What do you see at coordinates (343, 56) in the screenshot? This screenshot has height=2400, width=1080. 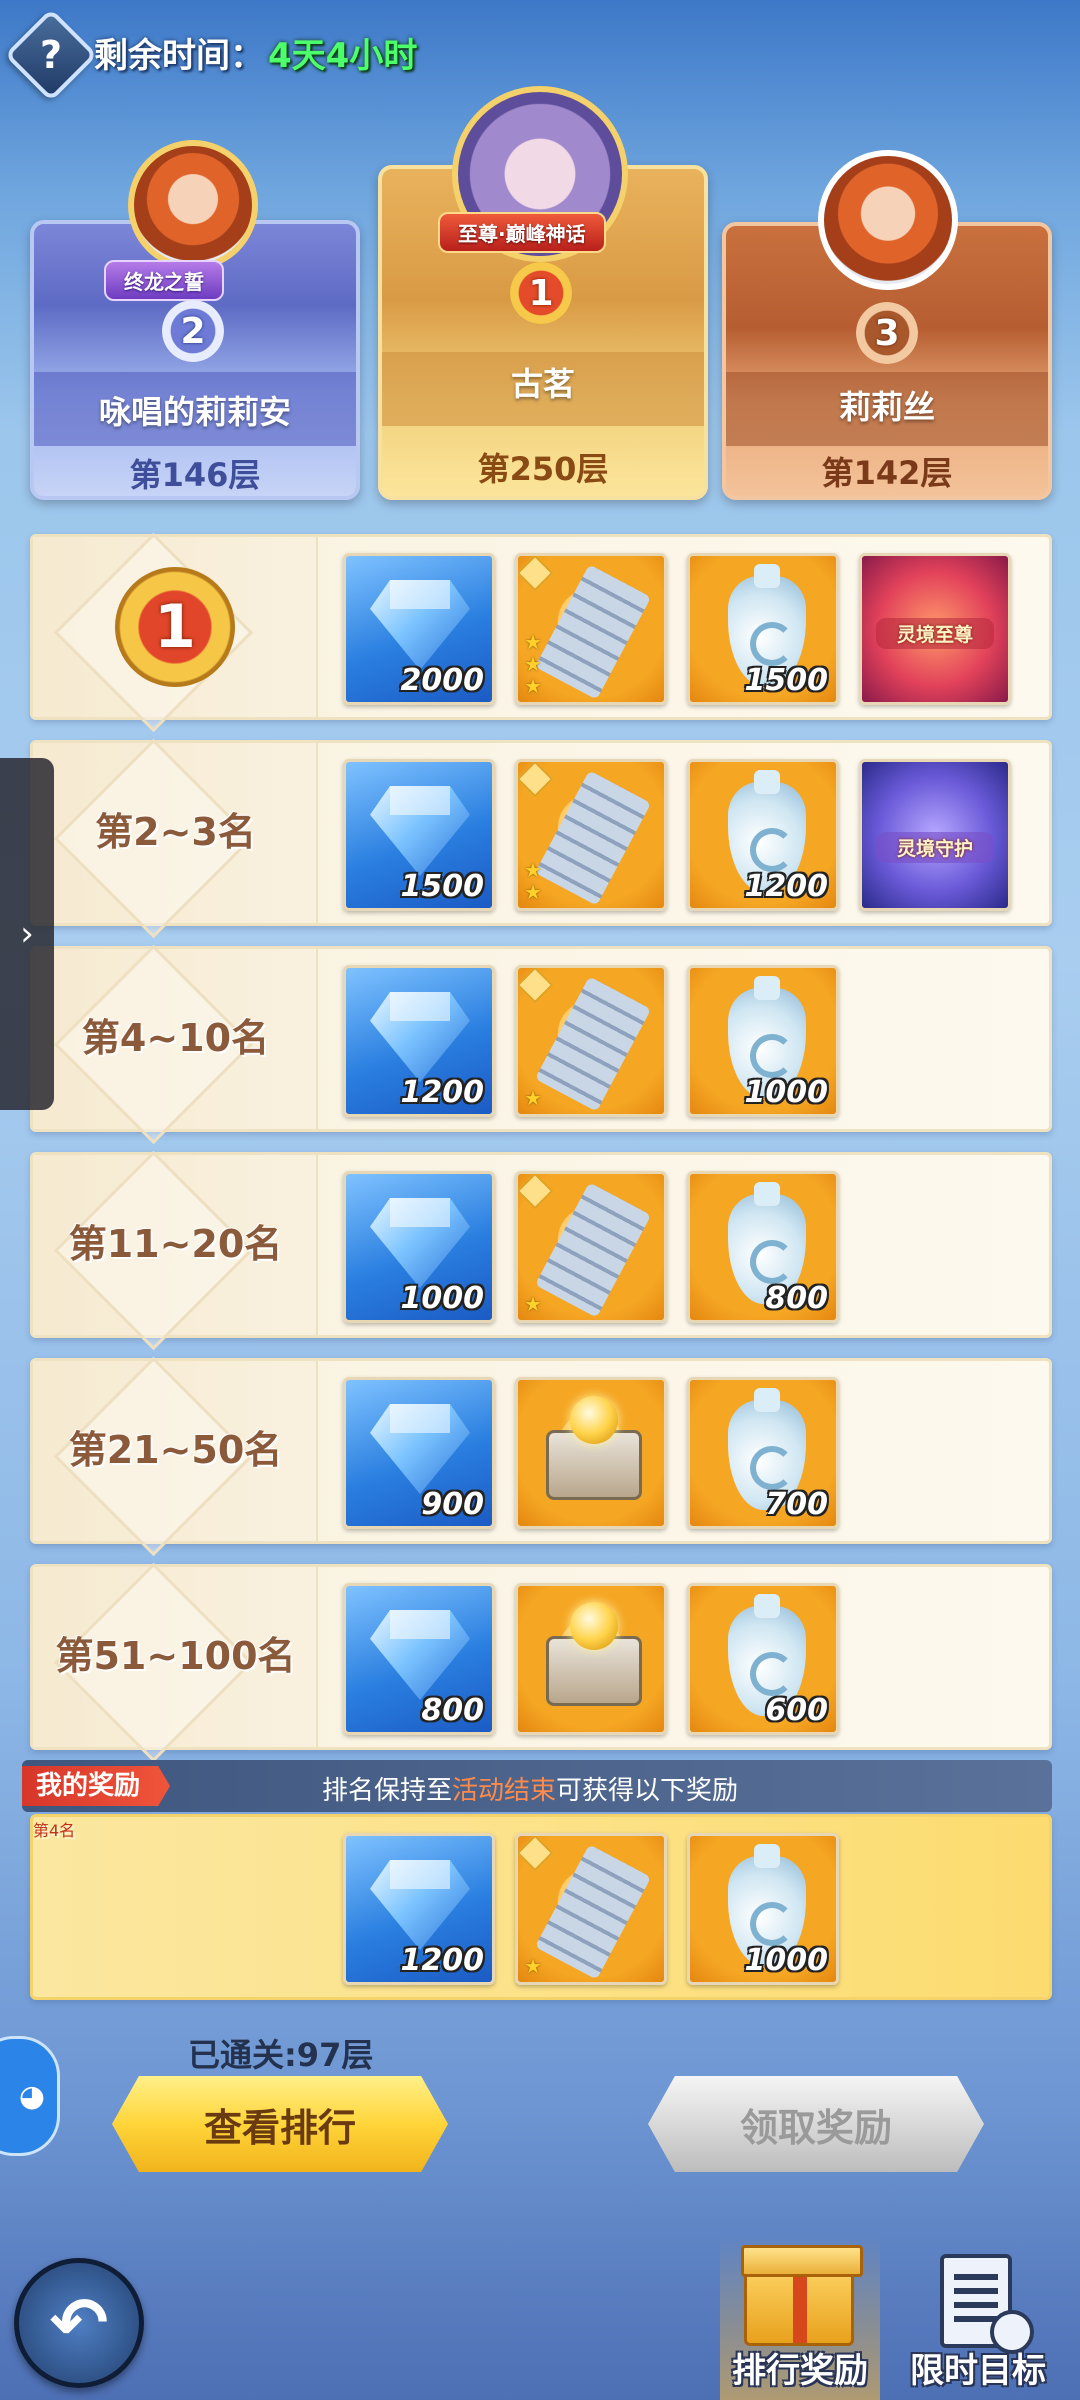 I see `remaining-time-value: 4天4小时` at bounding box center [343, 56].